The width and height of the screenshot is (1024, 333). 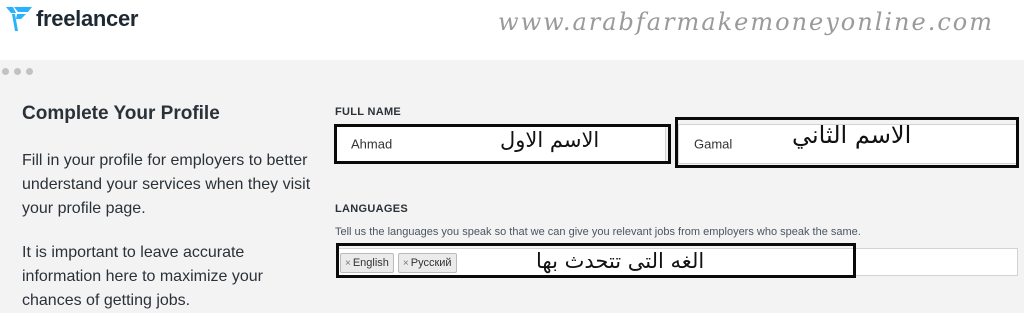 I want to click on full-name-label: FULL NAME, so click(x=368, y=112).